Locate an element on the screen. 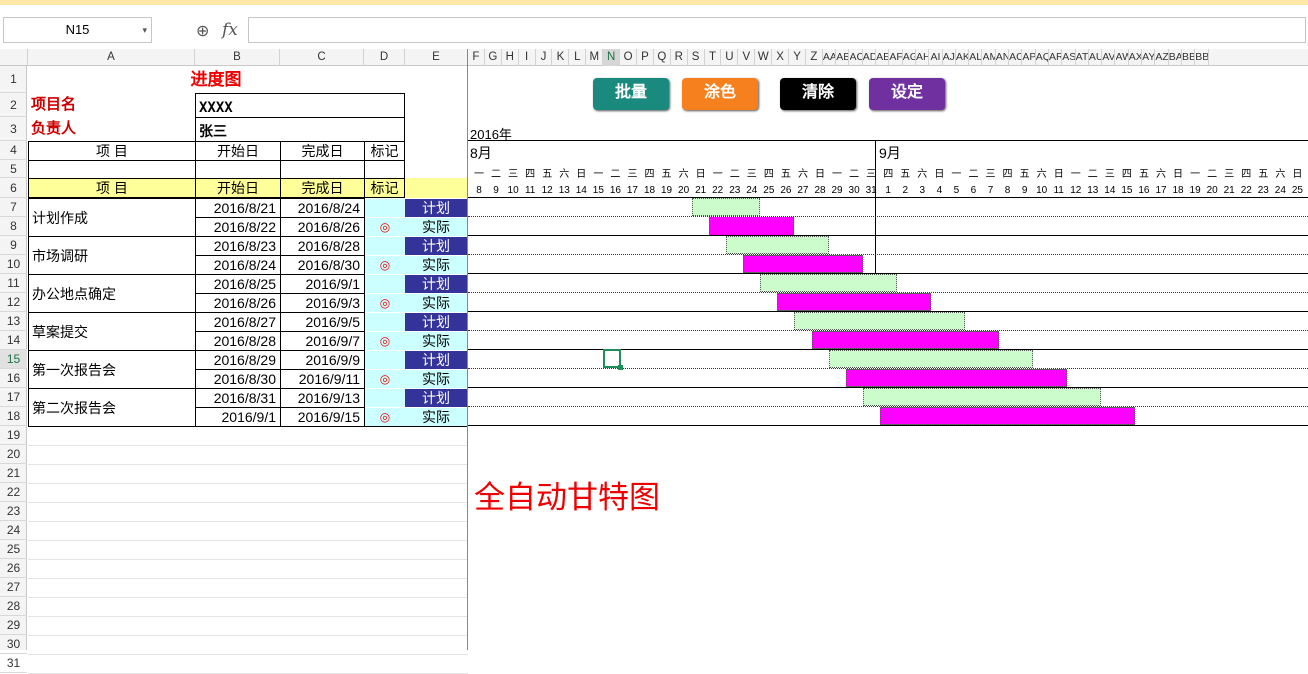 The width and height of the screenshot is (1308, 674). column-header-P: P is located at coordinates (645, 57).